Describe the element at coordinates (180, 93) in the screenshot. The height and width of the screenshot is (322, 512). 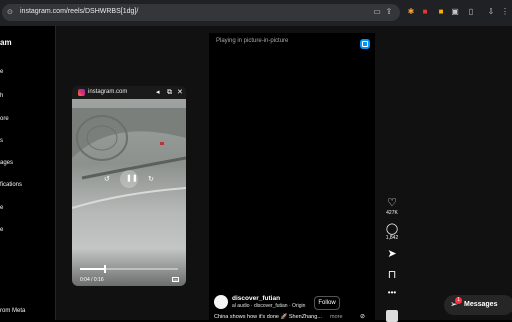
I see `close-icon: ✕` at that location.